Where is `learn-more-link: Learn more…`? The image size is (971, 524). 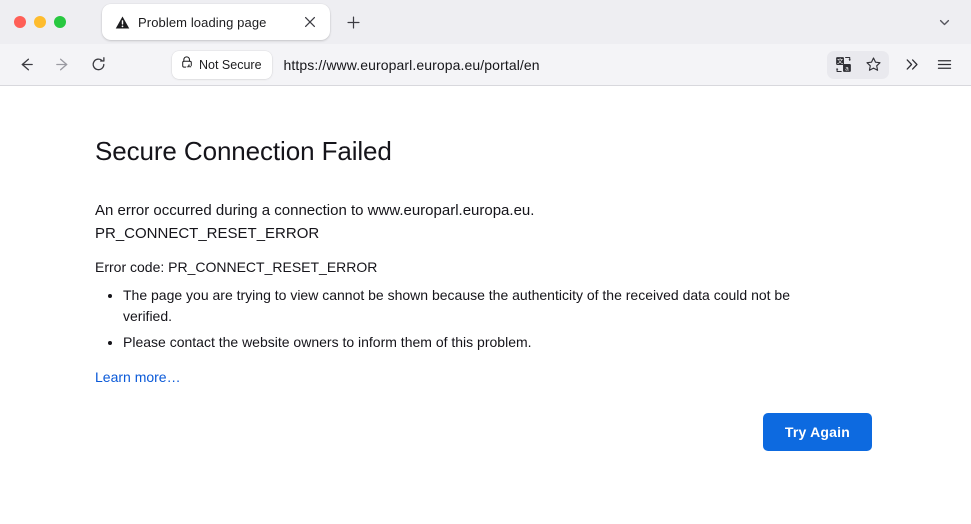
learn-more-link: Learn more… is located at coordinates (138, 377).